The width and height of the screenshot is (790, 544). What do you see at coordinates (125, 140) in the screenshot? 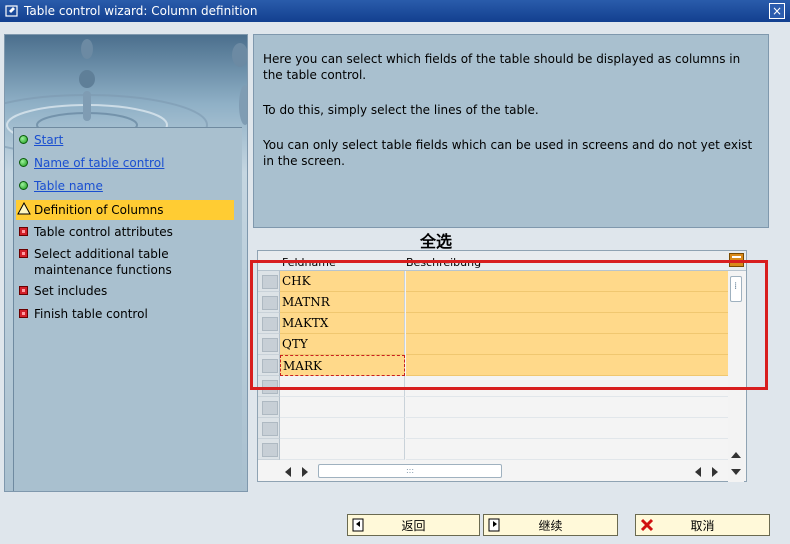
I see `step-item-start: Start` at bounding box center [125, 140].